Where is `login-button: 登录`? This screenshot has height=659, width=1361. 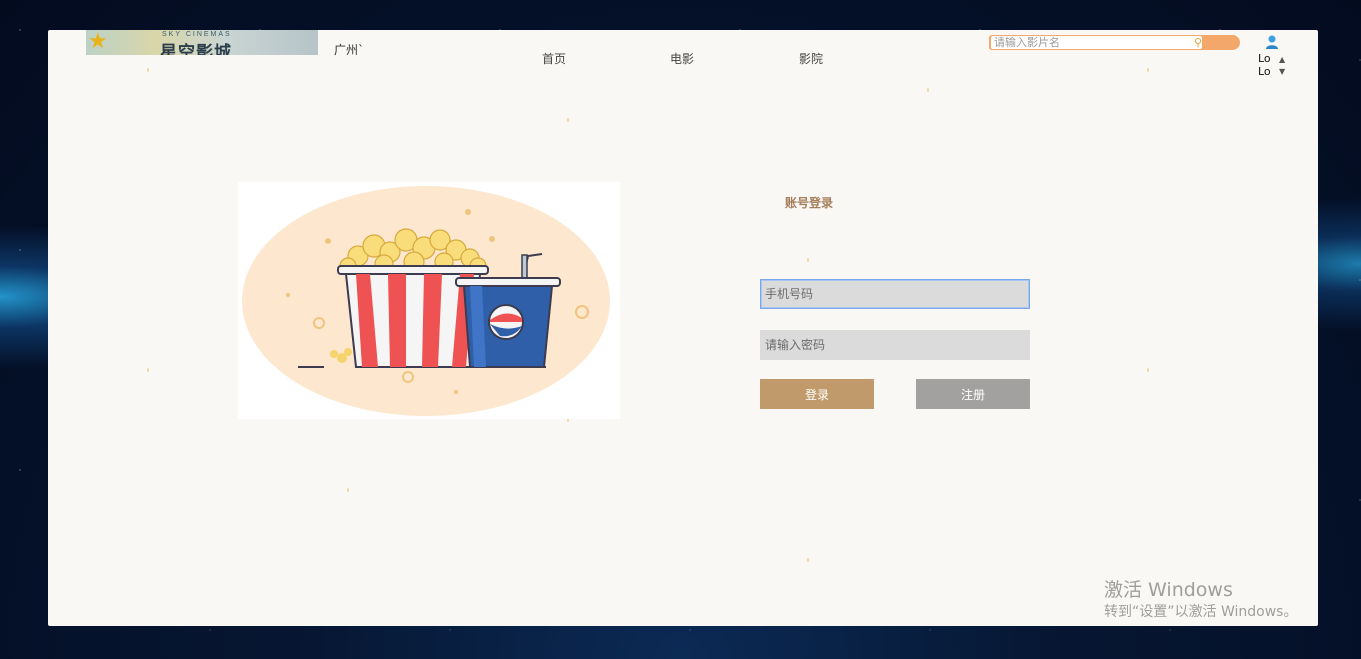 login-button: 登录 is located at coordinates (817, 394).